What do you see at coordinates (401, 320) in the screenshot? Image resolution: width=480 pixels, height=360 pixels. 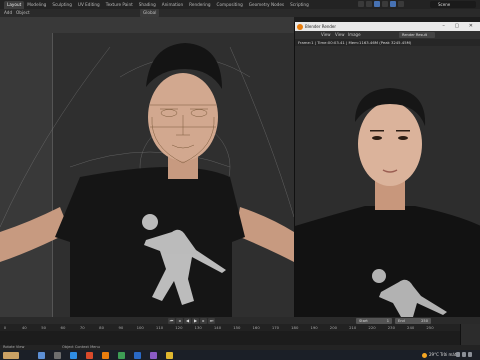 I see `end-label: End` at bounding box center [401, 320].